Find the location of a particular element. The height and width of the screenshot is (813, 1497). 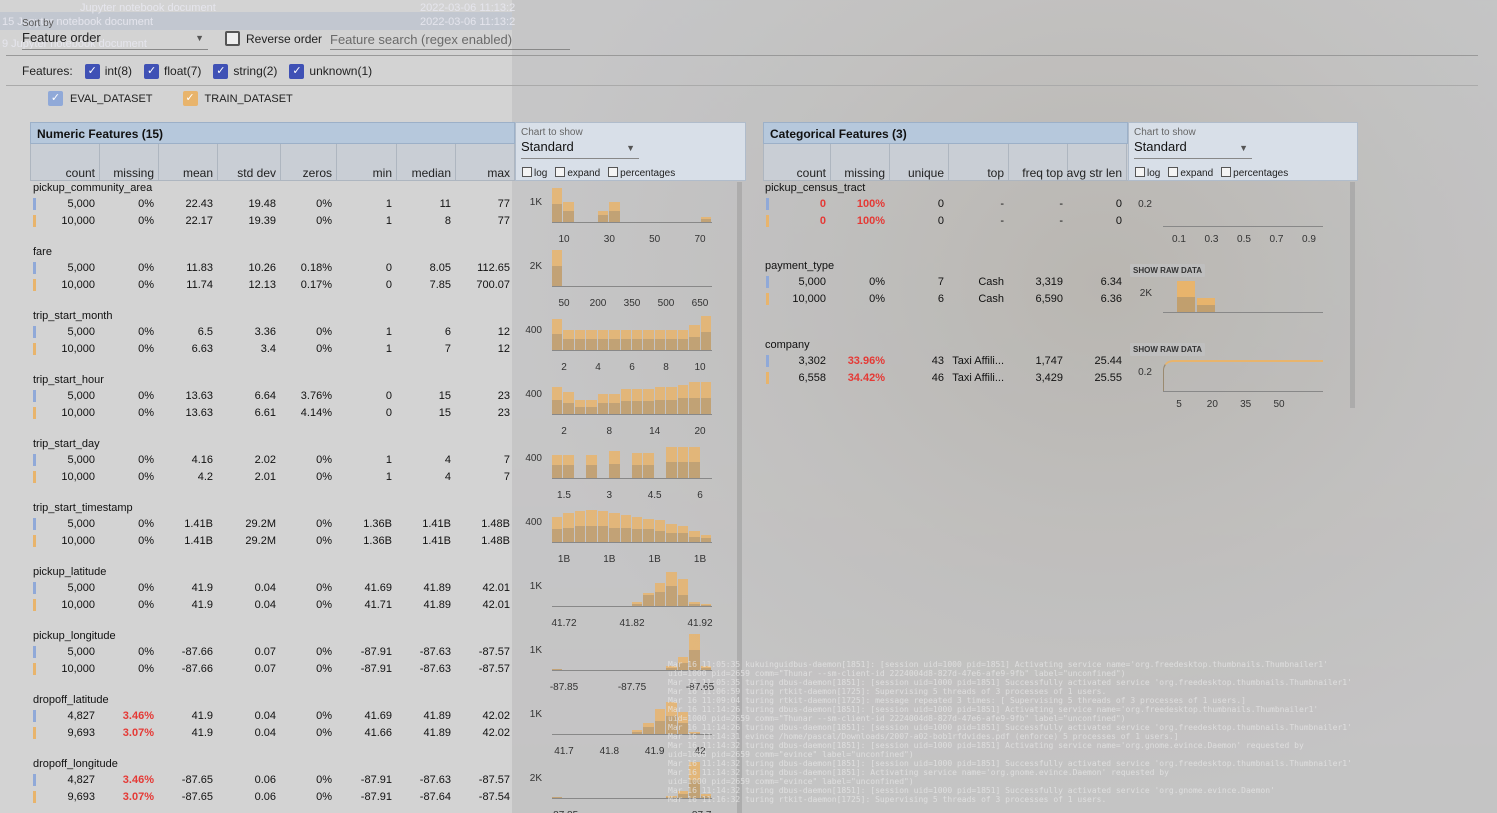

column-header-freq-top: freq top is located at coordinates (1042, 173).